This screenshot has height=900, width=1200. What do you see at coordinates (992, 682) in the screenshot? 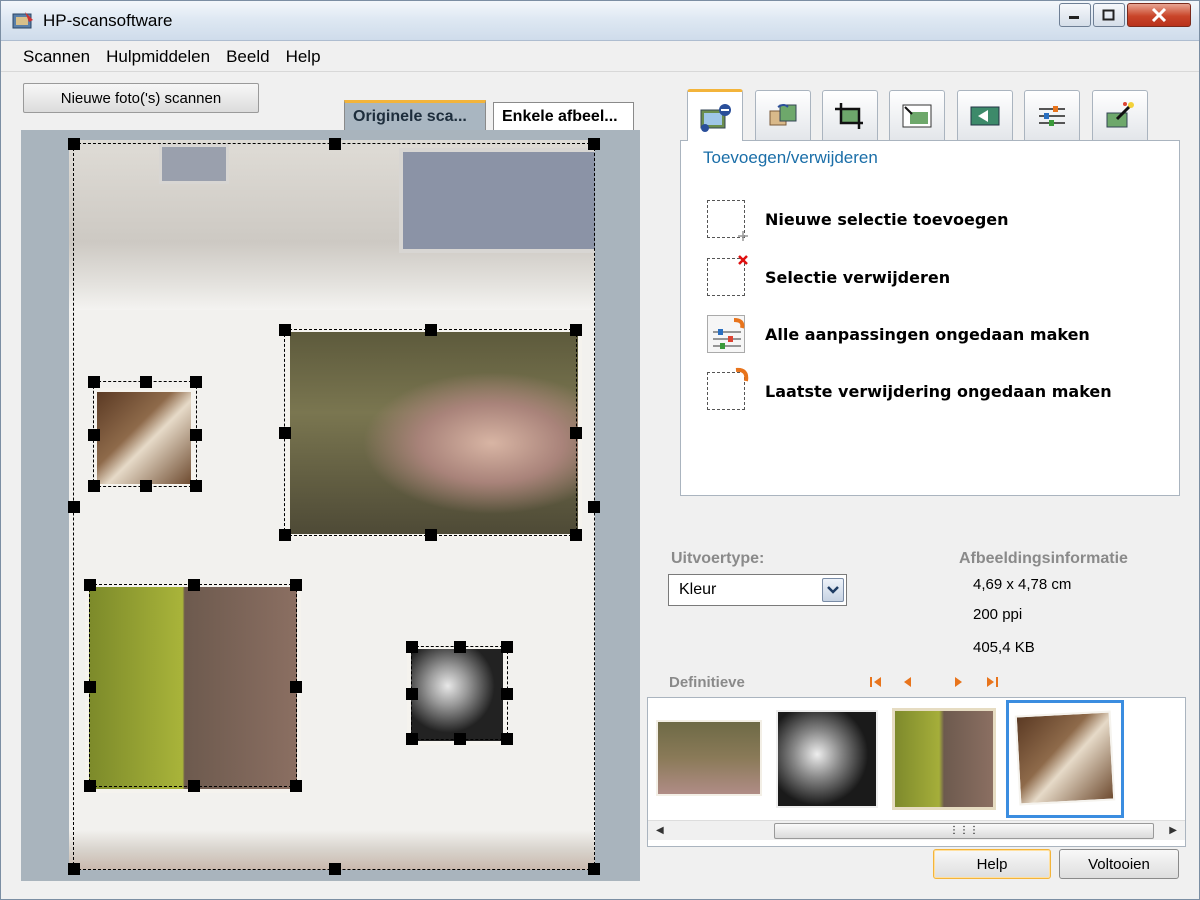
I see `last-icon` at bounding box center [992, 682].